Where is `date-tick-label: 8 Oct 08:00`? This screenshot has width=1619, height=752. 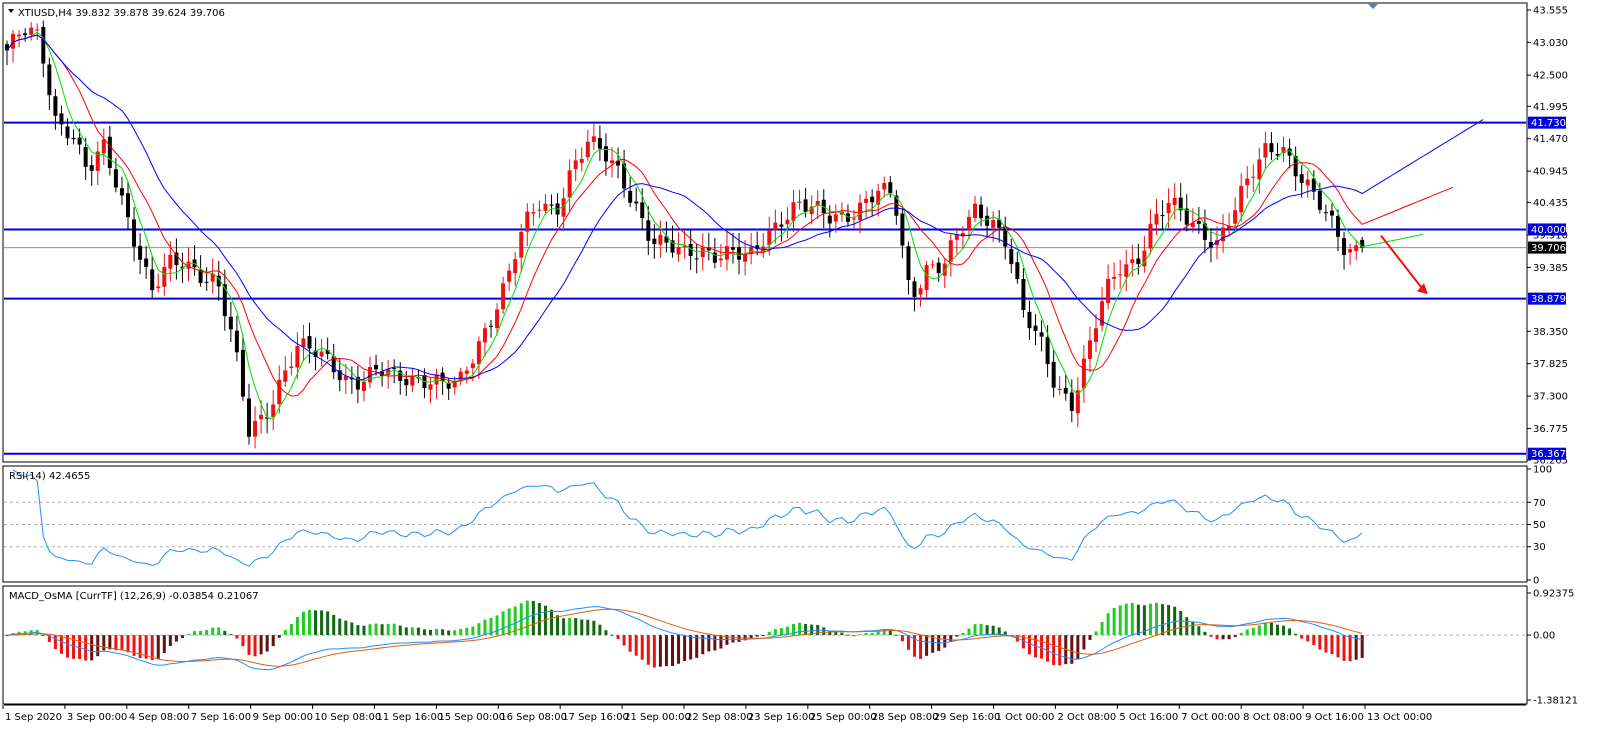
date-tick-label: 8 Oct 08:00 is located at coordinates (1272, 717).